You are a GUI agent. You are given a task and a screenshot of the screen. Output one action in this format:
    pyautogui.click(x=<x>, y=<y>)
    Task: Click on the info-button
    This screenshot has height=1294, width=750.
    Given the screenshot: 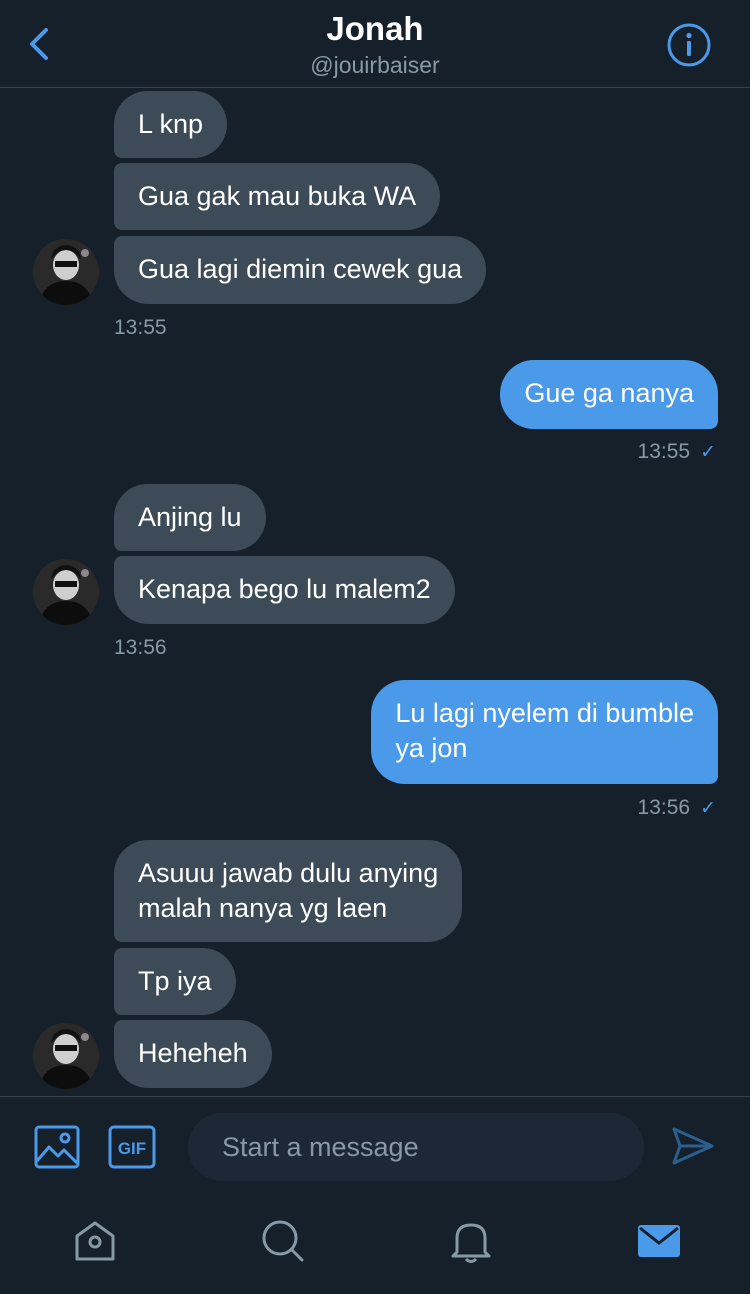 What is the action you would take?
    pyautogui.click(x=689, y=45)
    